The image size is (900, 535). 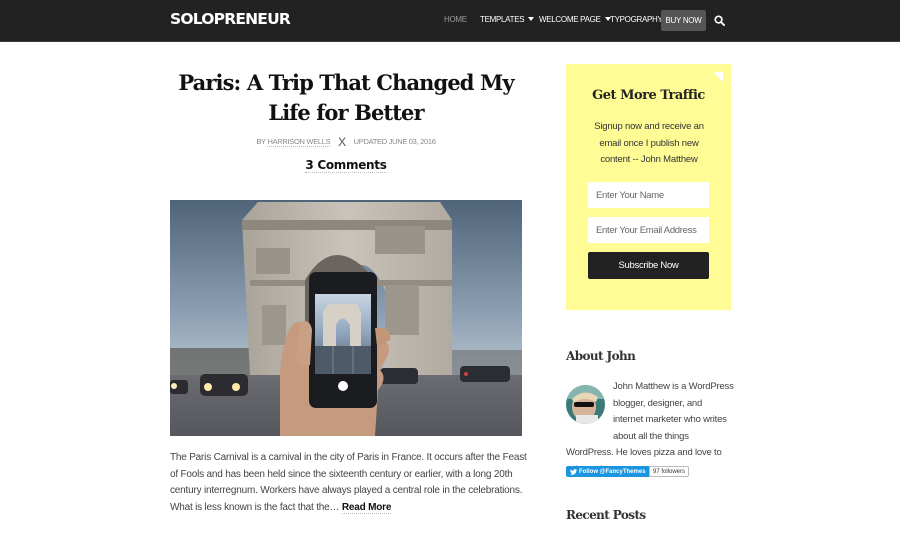 I want to click on corner-fold-icon, so click(x=718, y=77).